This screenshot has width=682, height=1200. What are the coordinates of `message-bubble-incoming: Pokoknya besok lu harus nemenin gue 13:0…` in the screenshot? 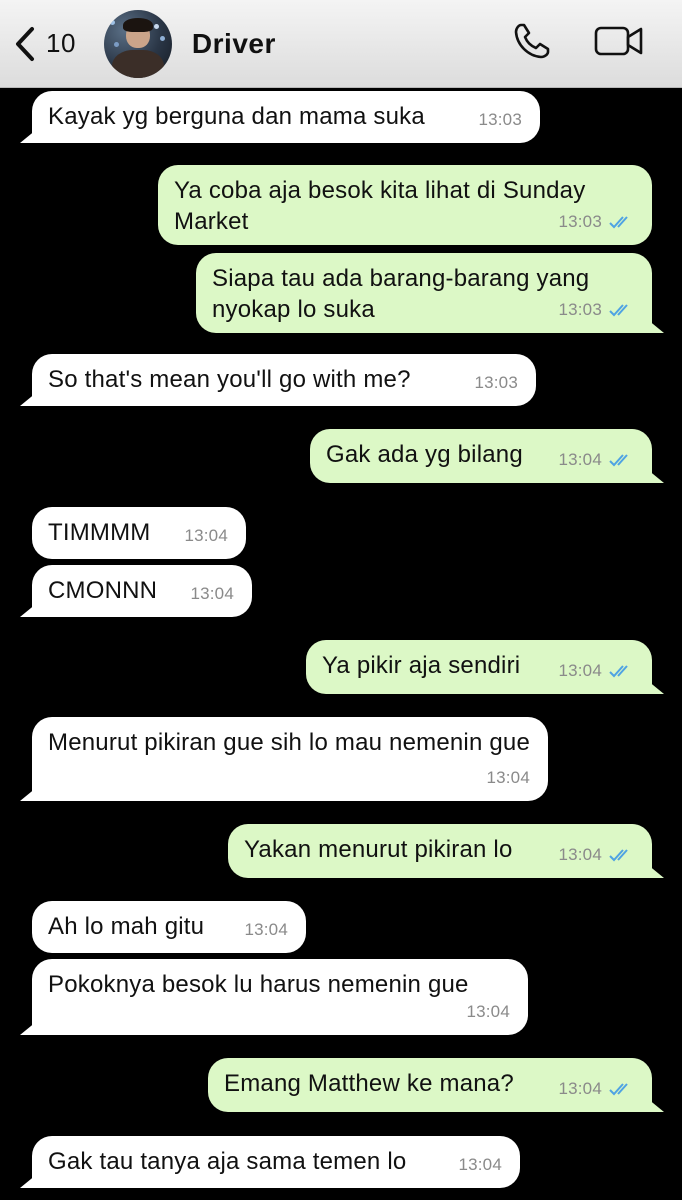 It's located at (280, 997).